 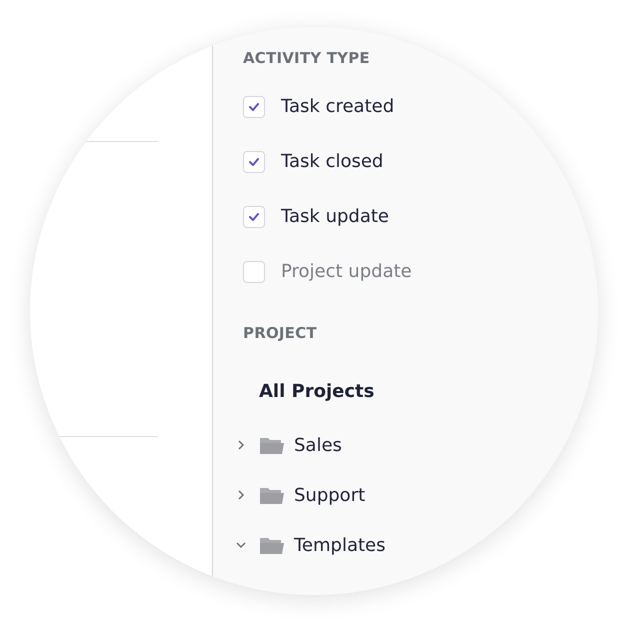 I want to click on tree-item: All Projects, so click(x=428, y=391).